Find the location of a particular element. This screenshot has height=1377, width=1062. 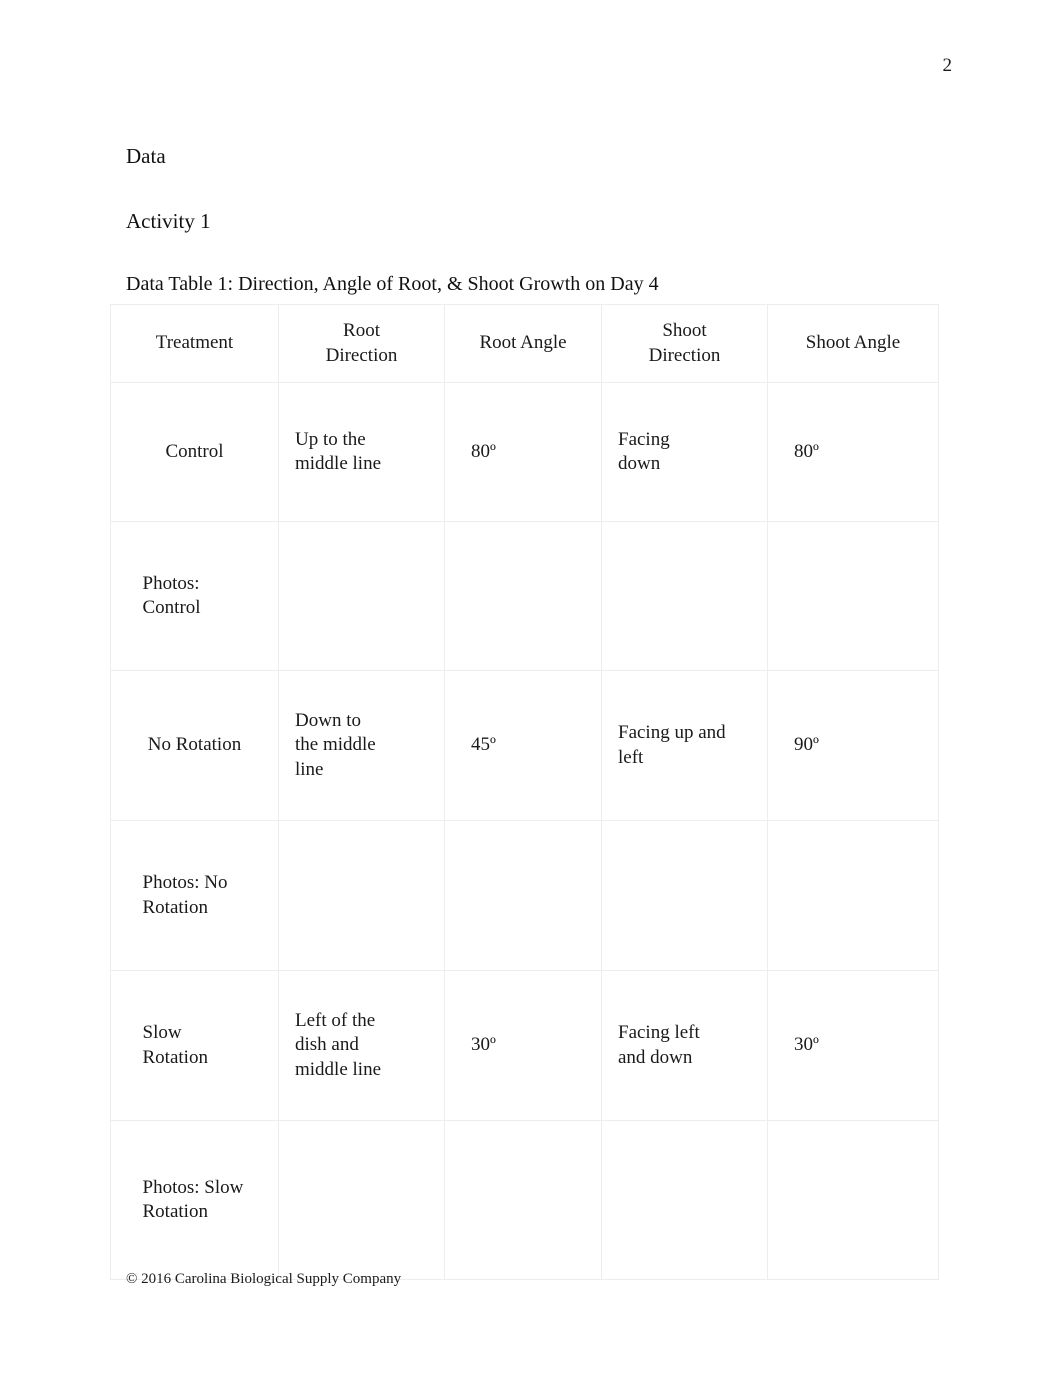

cell-root-angle: 45º is located at coordinates (523, 745).